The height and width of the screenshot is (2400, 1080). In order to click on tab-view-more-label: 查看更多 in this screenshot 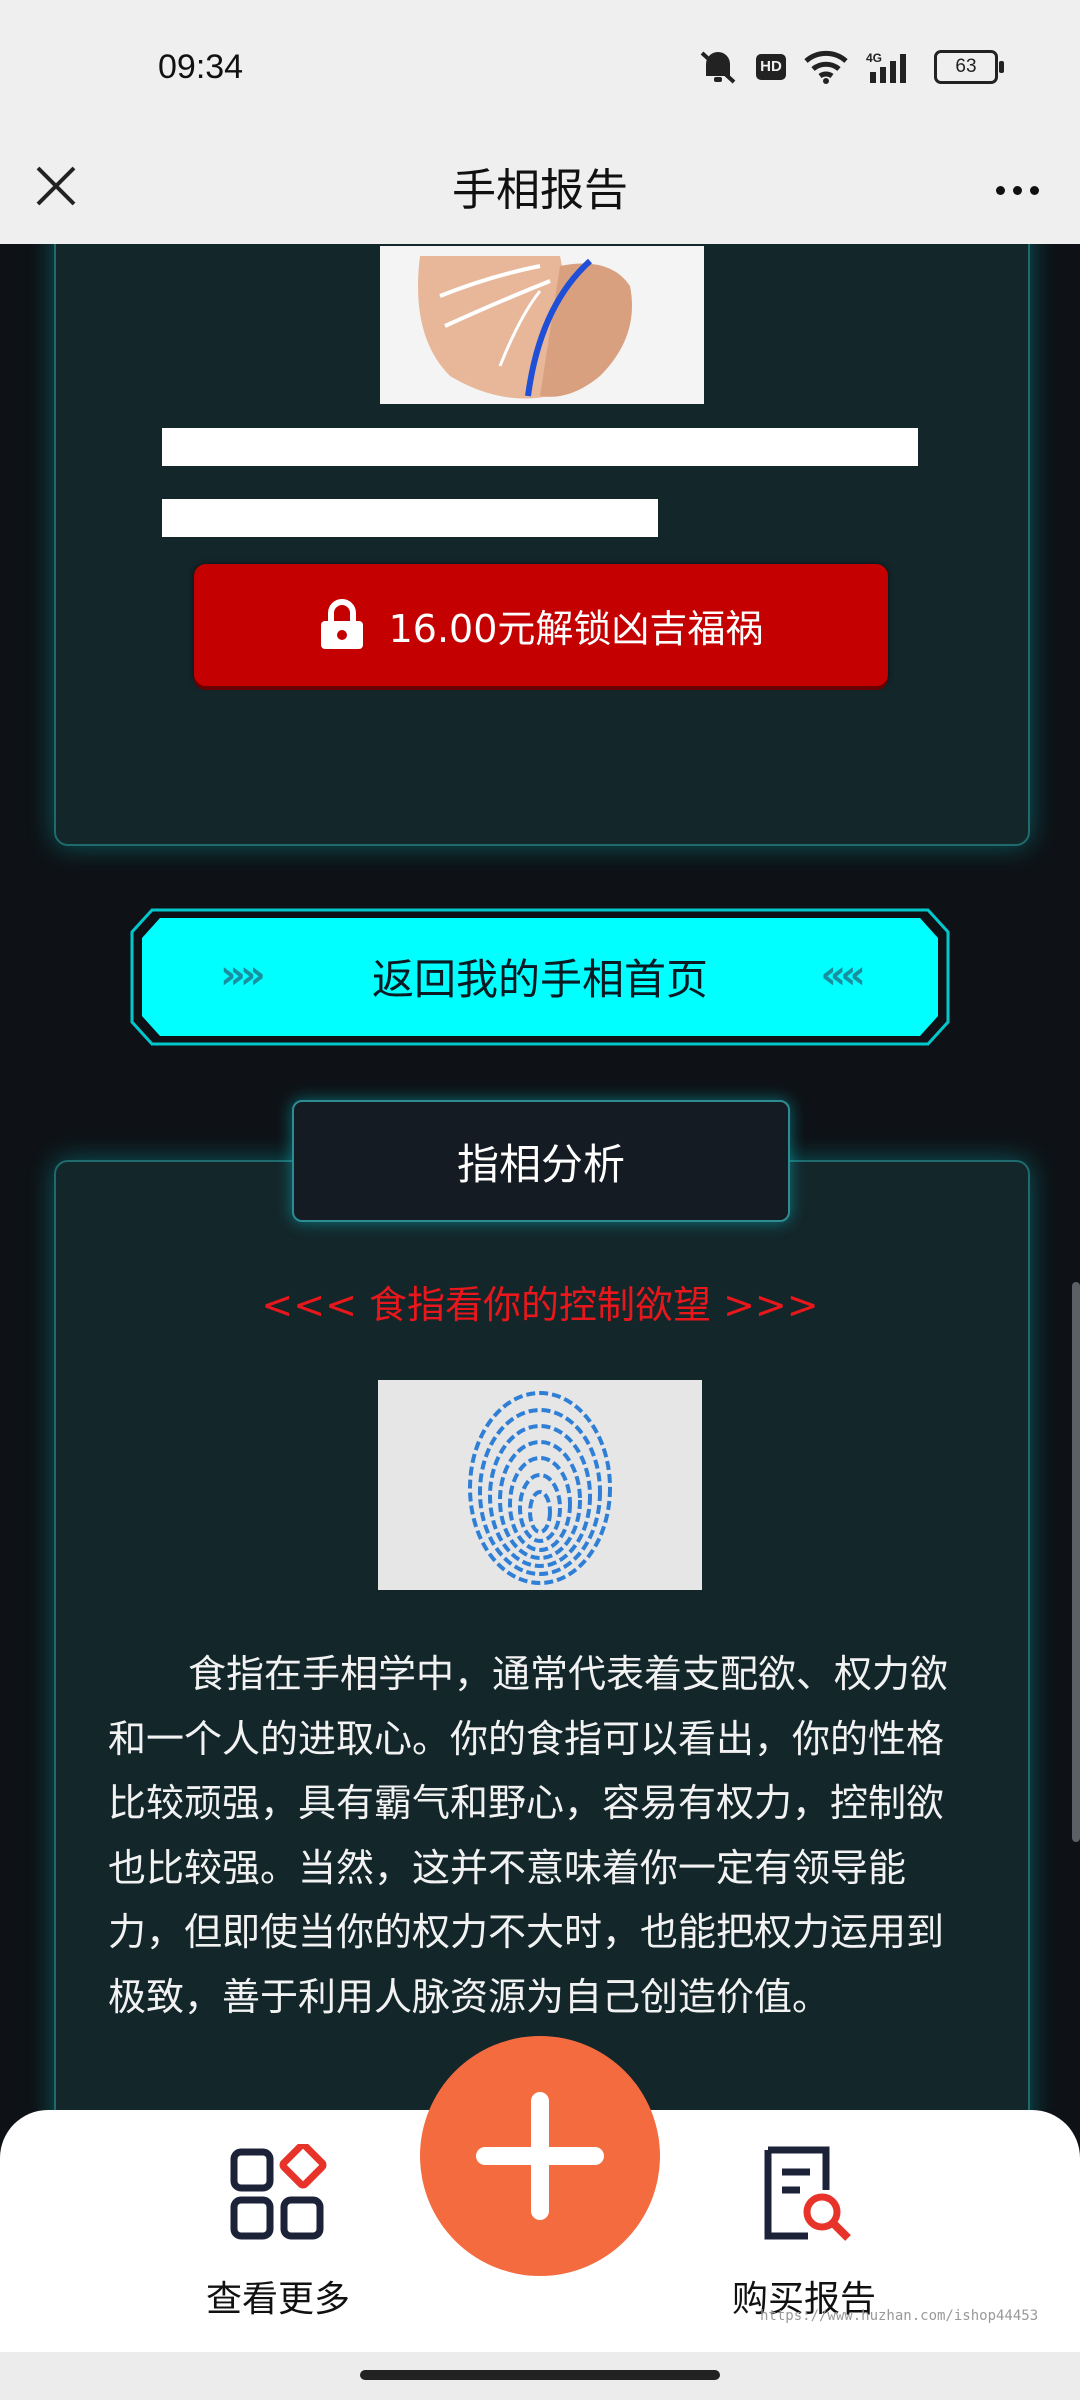, I will do `click(277, 2299)`.